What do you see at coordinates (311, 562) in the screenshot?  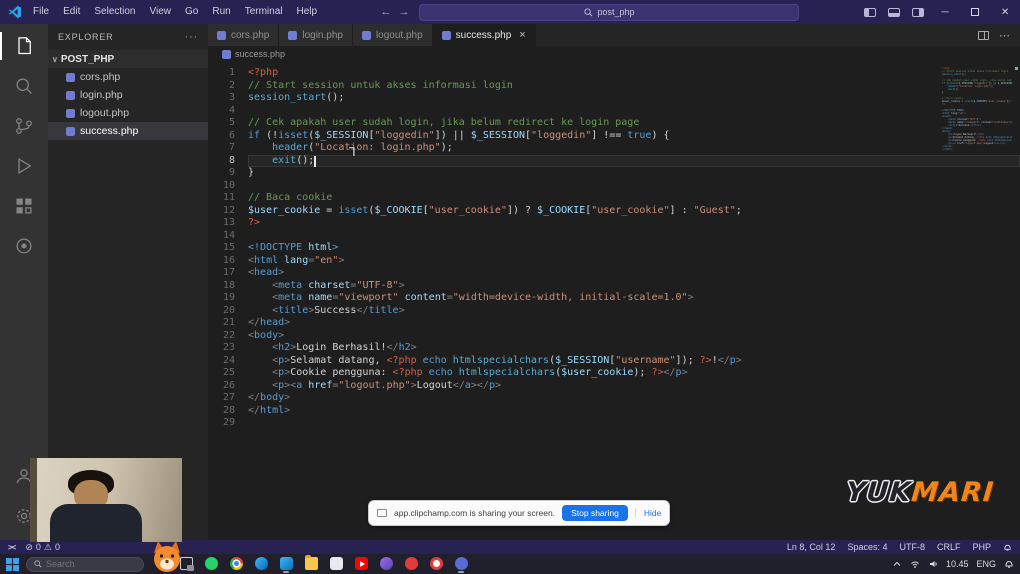 I see `taskbar-app-file-explorer` at bounding box center [311, 562].